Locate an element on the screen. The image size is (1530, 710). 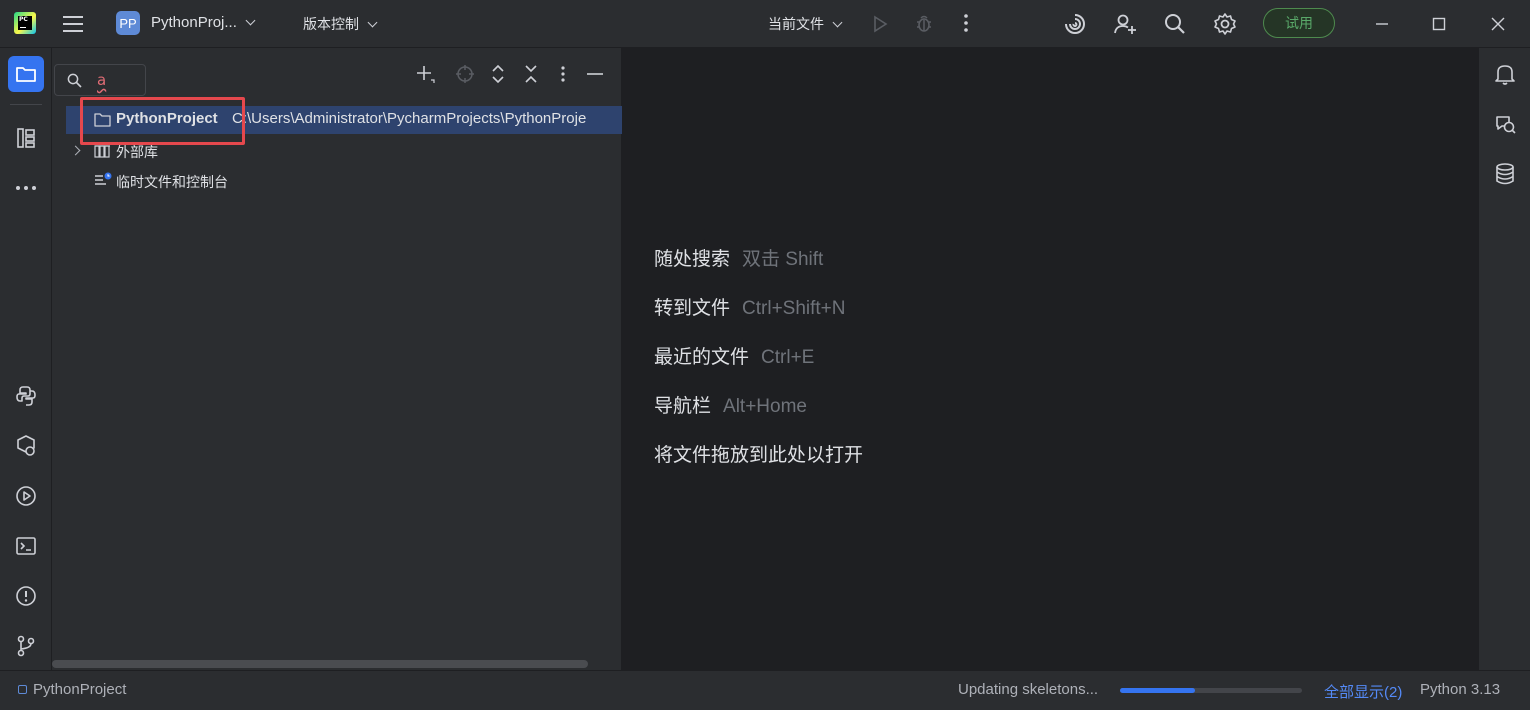
hint-action: 转到文件 is located at coordinates (692, 308).